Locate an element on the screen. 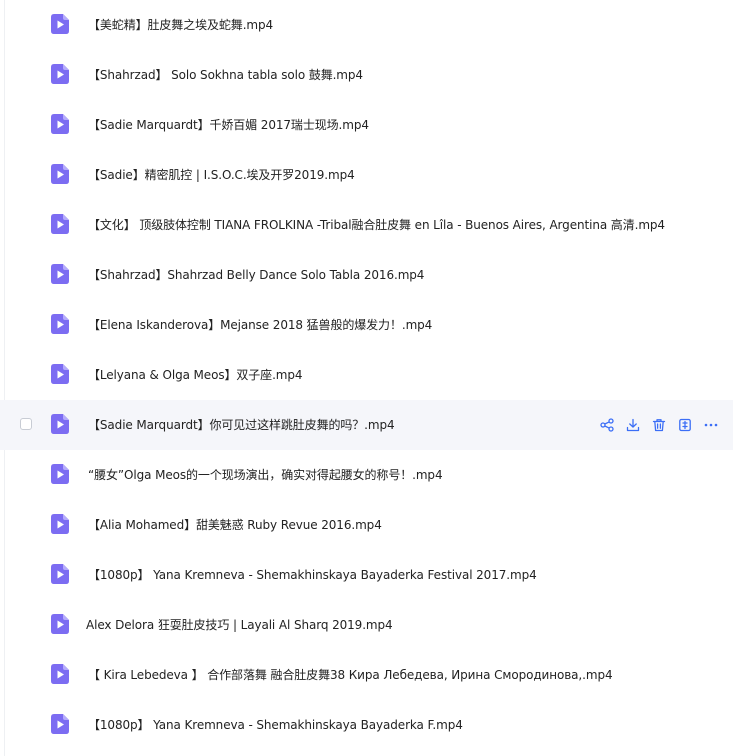 The image size is (733, 756). row-actions is located at coordinates (659, 425).